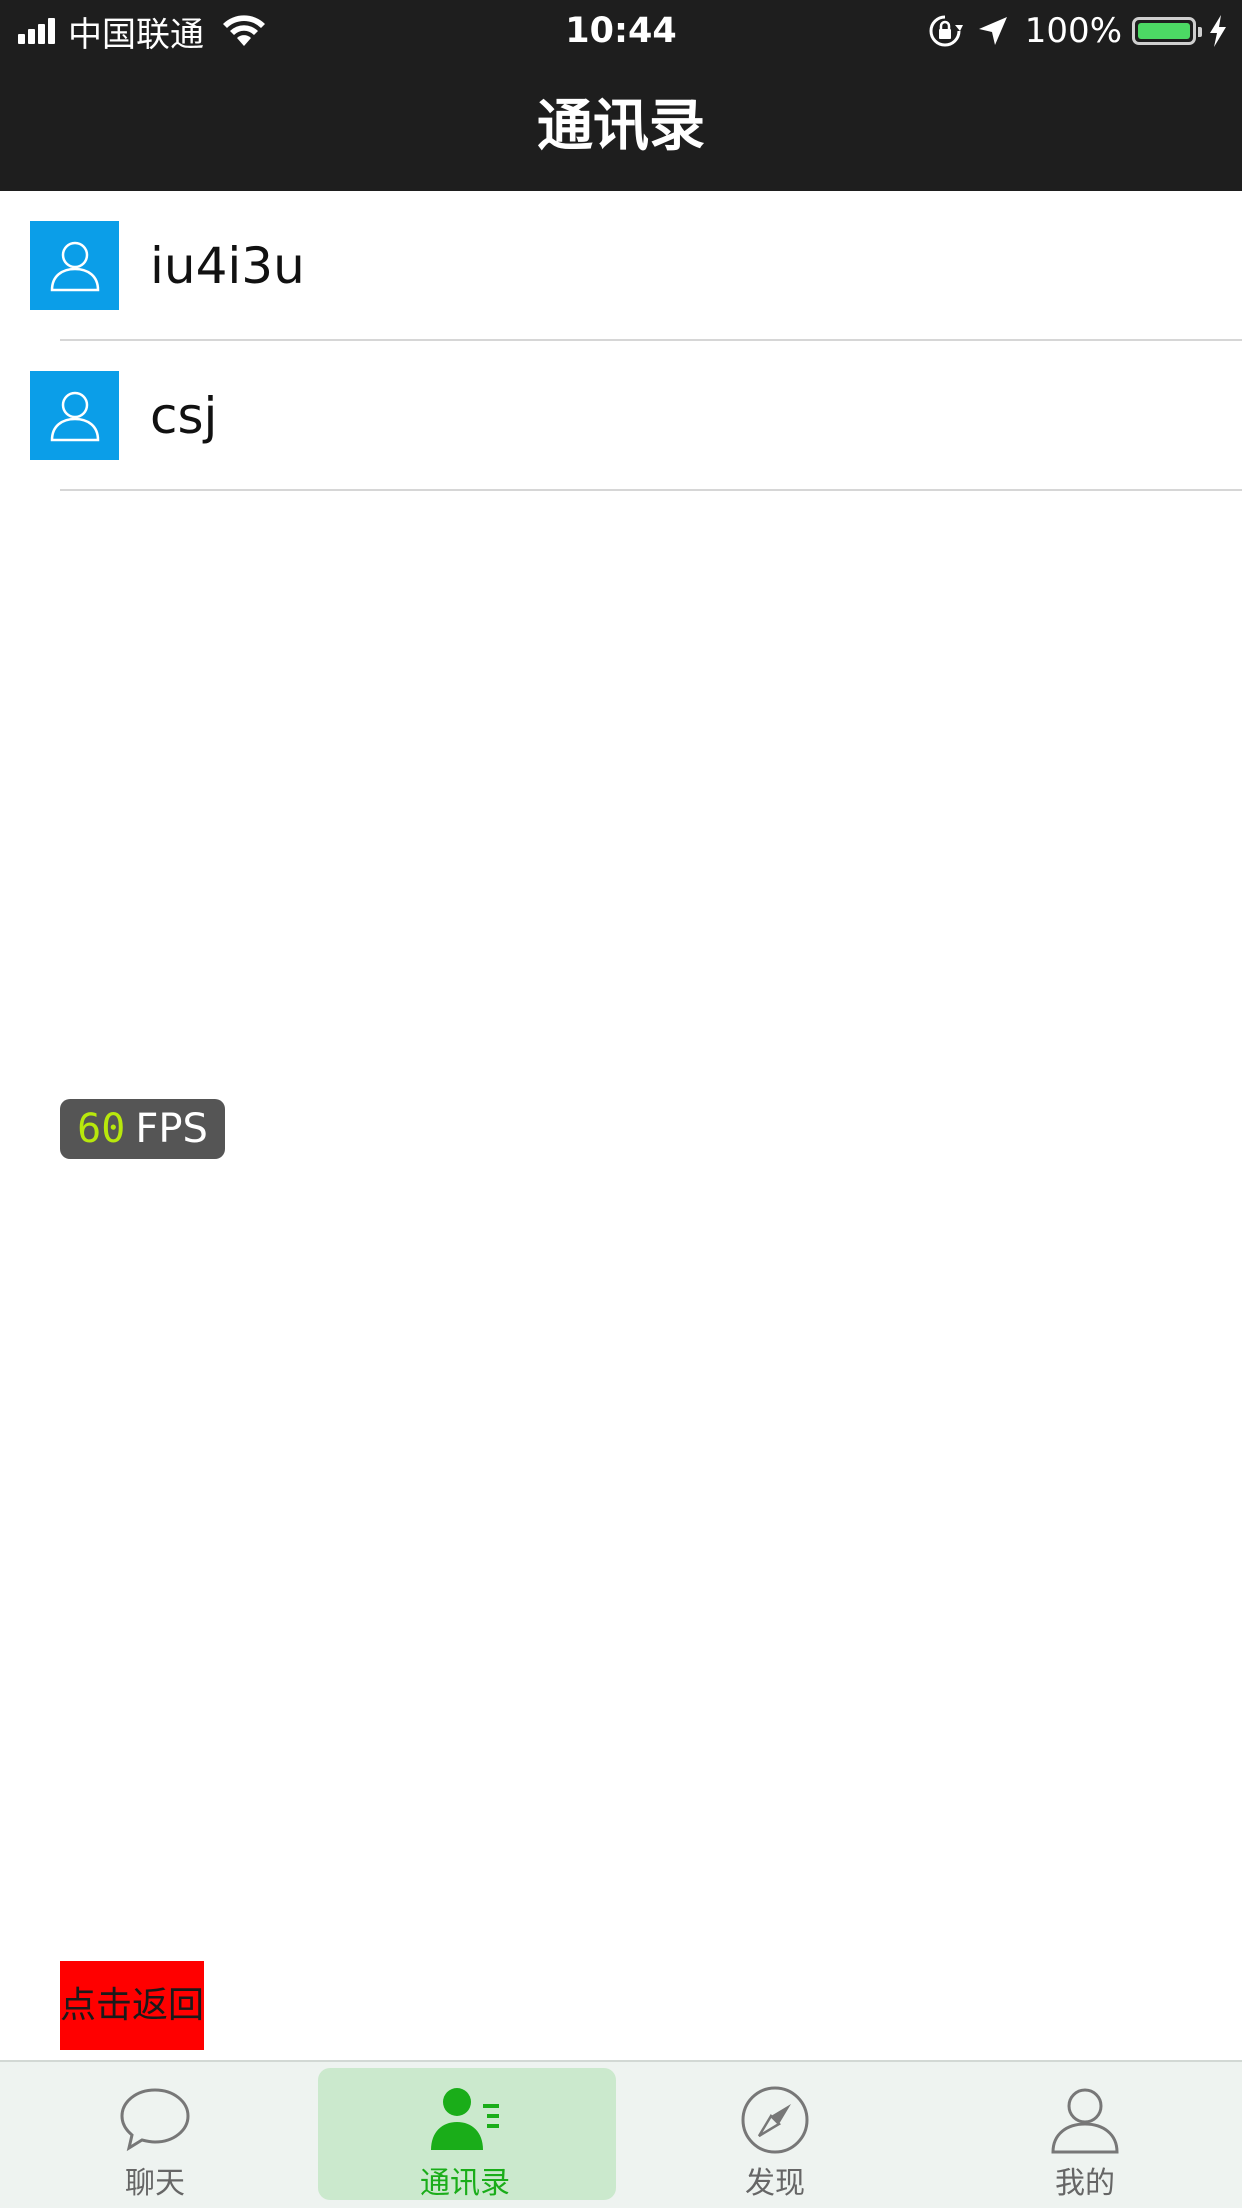  Describe the element at coordinates (184, 416) in the screenshot. I see `contact-name: csj` at that location.